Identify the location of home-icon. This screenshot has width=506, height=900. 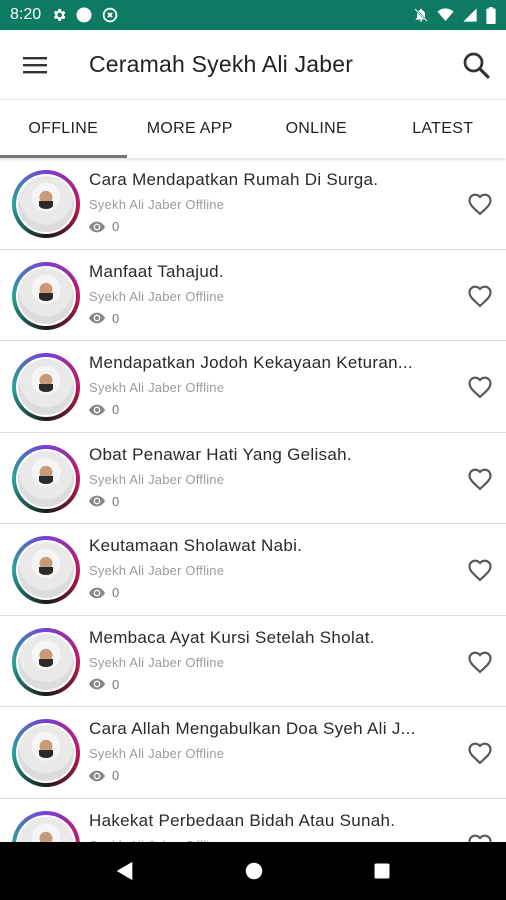
(254, 871).